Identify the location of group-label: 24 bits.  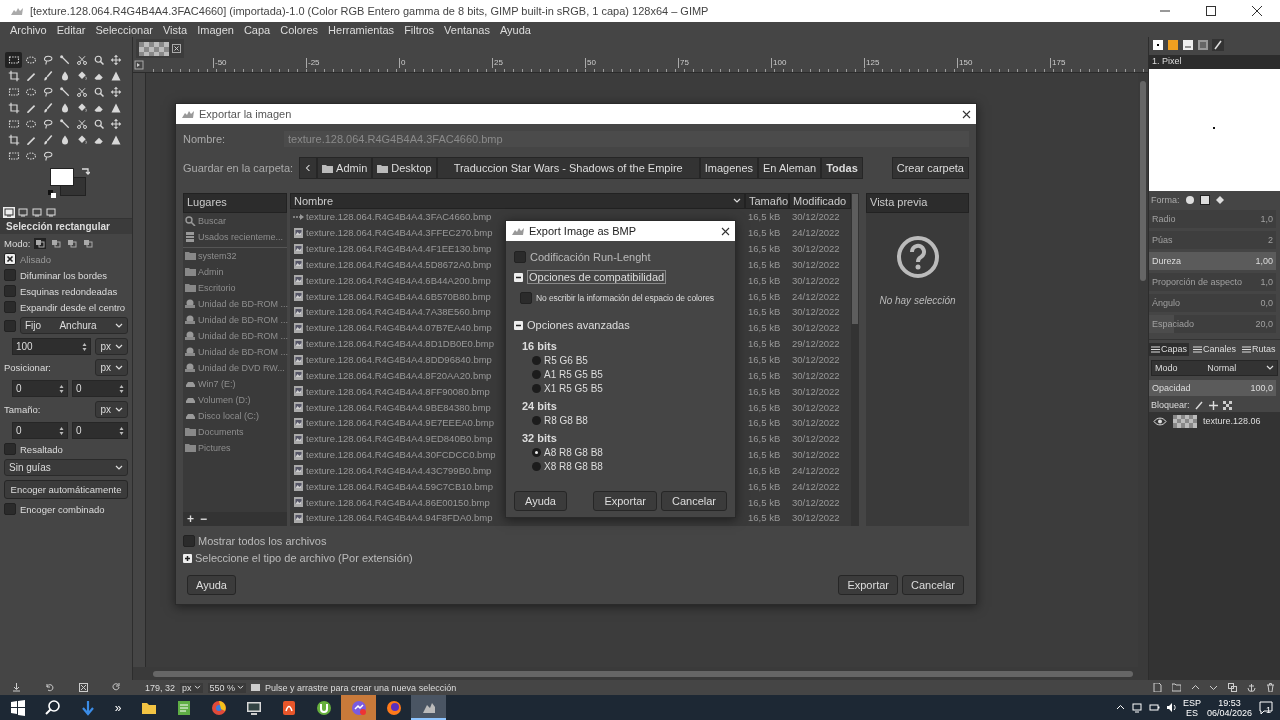
(539, 406).